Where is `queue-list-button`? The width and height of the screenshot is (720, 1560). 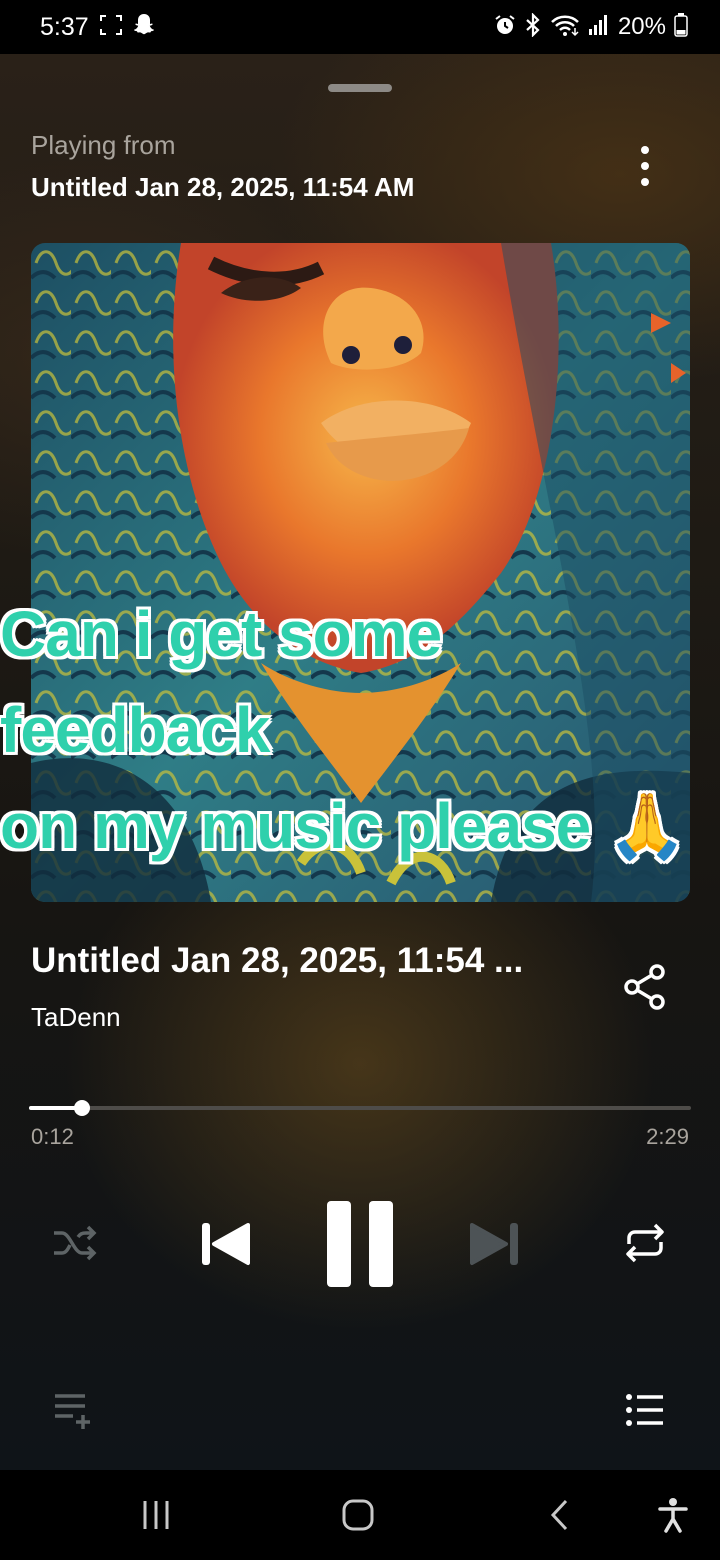 queue-list-button is located at coordinates (645, 1410).